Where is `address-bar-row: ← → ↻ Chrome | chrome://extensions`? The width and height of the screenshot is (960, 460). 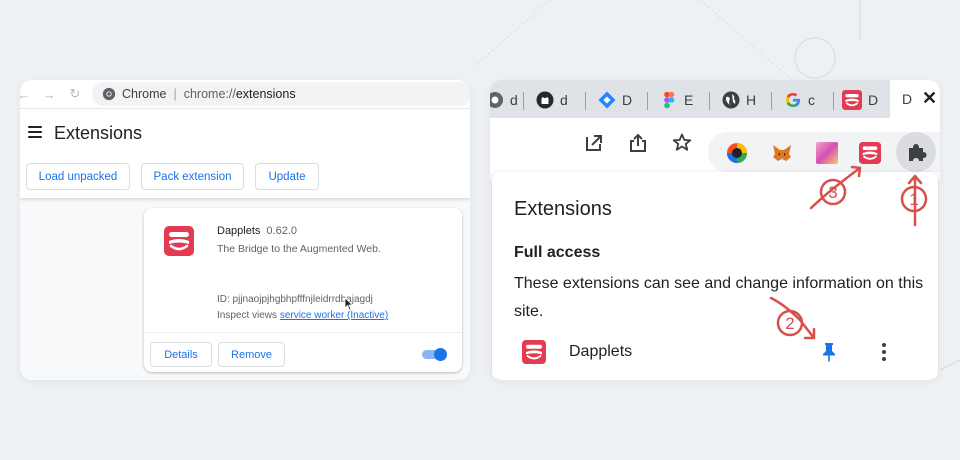
address-bar-row: ← → ↻ Chrome | chrome://extensions is located at coordinates (245, 94).